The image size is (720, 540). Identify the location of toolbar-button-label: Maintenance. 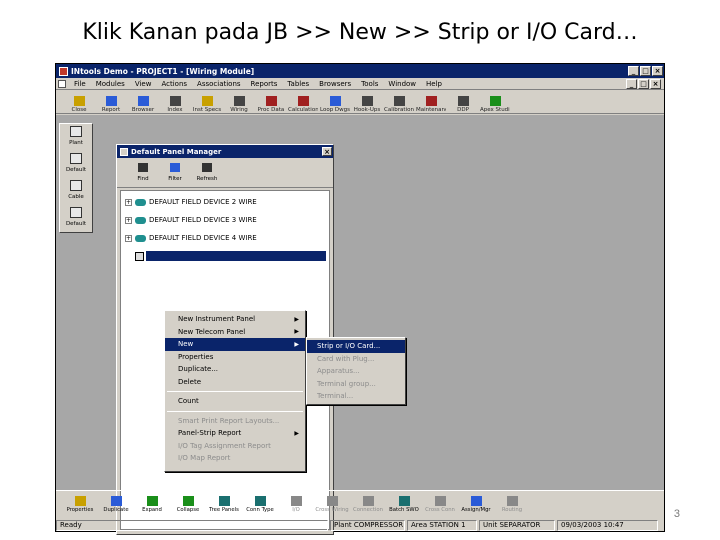
(431, 110).